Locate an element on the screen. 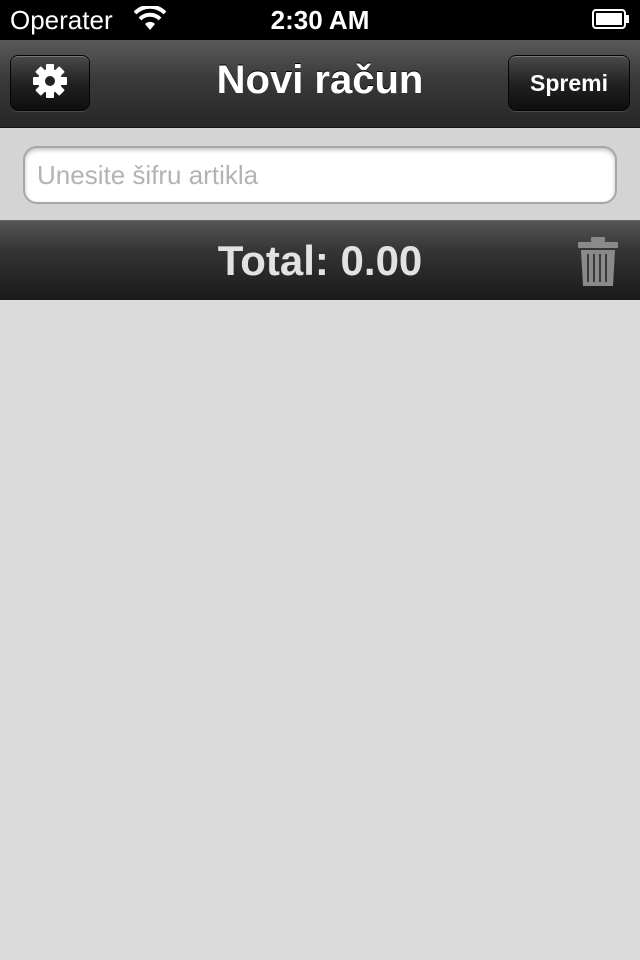 This screenshot has width=640, height=960. trash-icon is located at coordinates (598, 264).